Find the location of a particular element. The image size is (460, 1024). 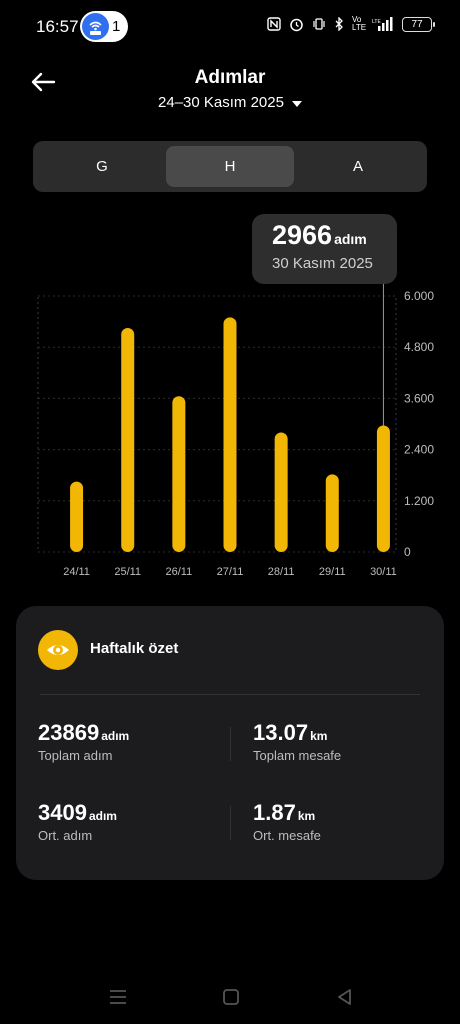

stat-value: 13.07 is located at coordinates (281, 732).